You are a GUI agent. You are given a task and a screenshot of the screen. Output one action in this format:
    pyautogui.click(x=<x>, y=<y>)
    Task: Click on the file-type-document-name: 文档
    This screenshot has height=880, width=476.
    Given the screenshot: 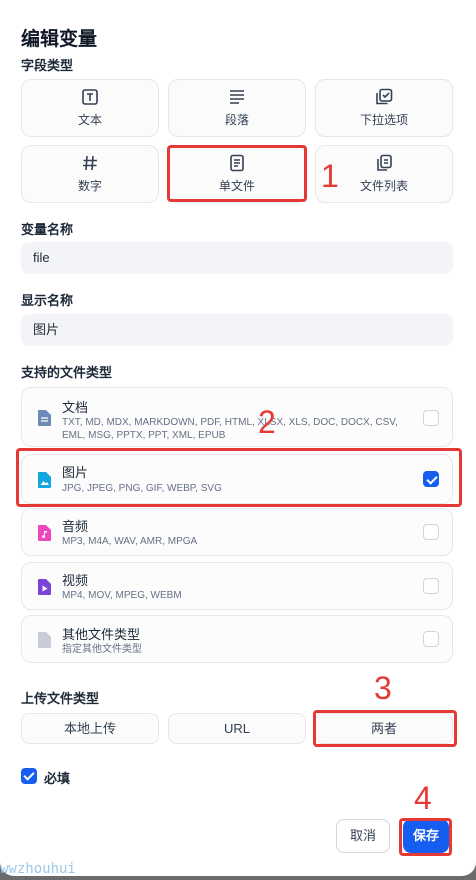 What is the action you would take?
    pyautogui.click(x=75, y=407)
    